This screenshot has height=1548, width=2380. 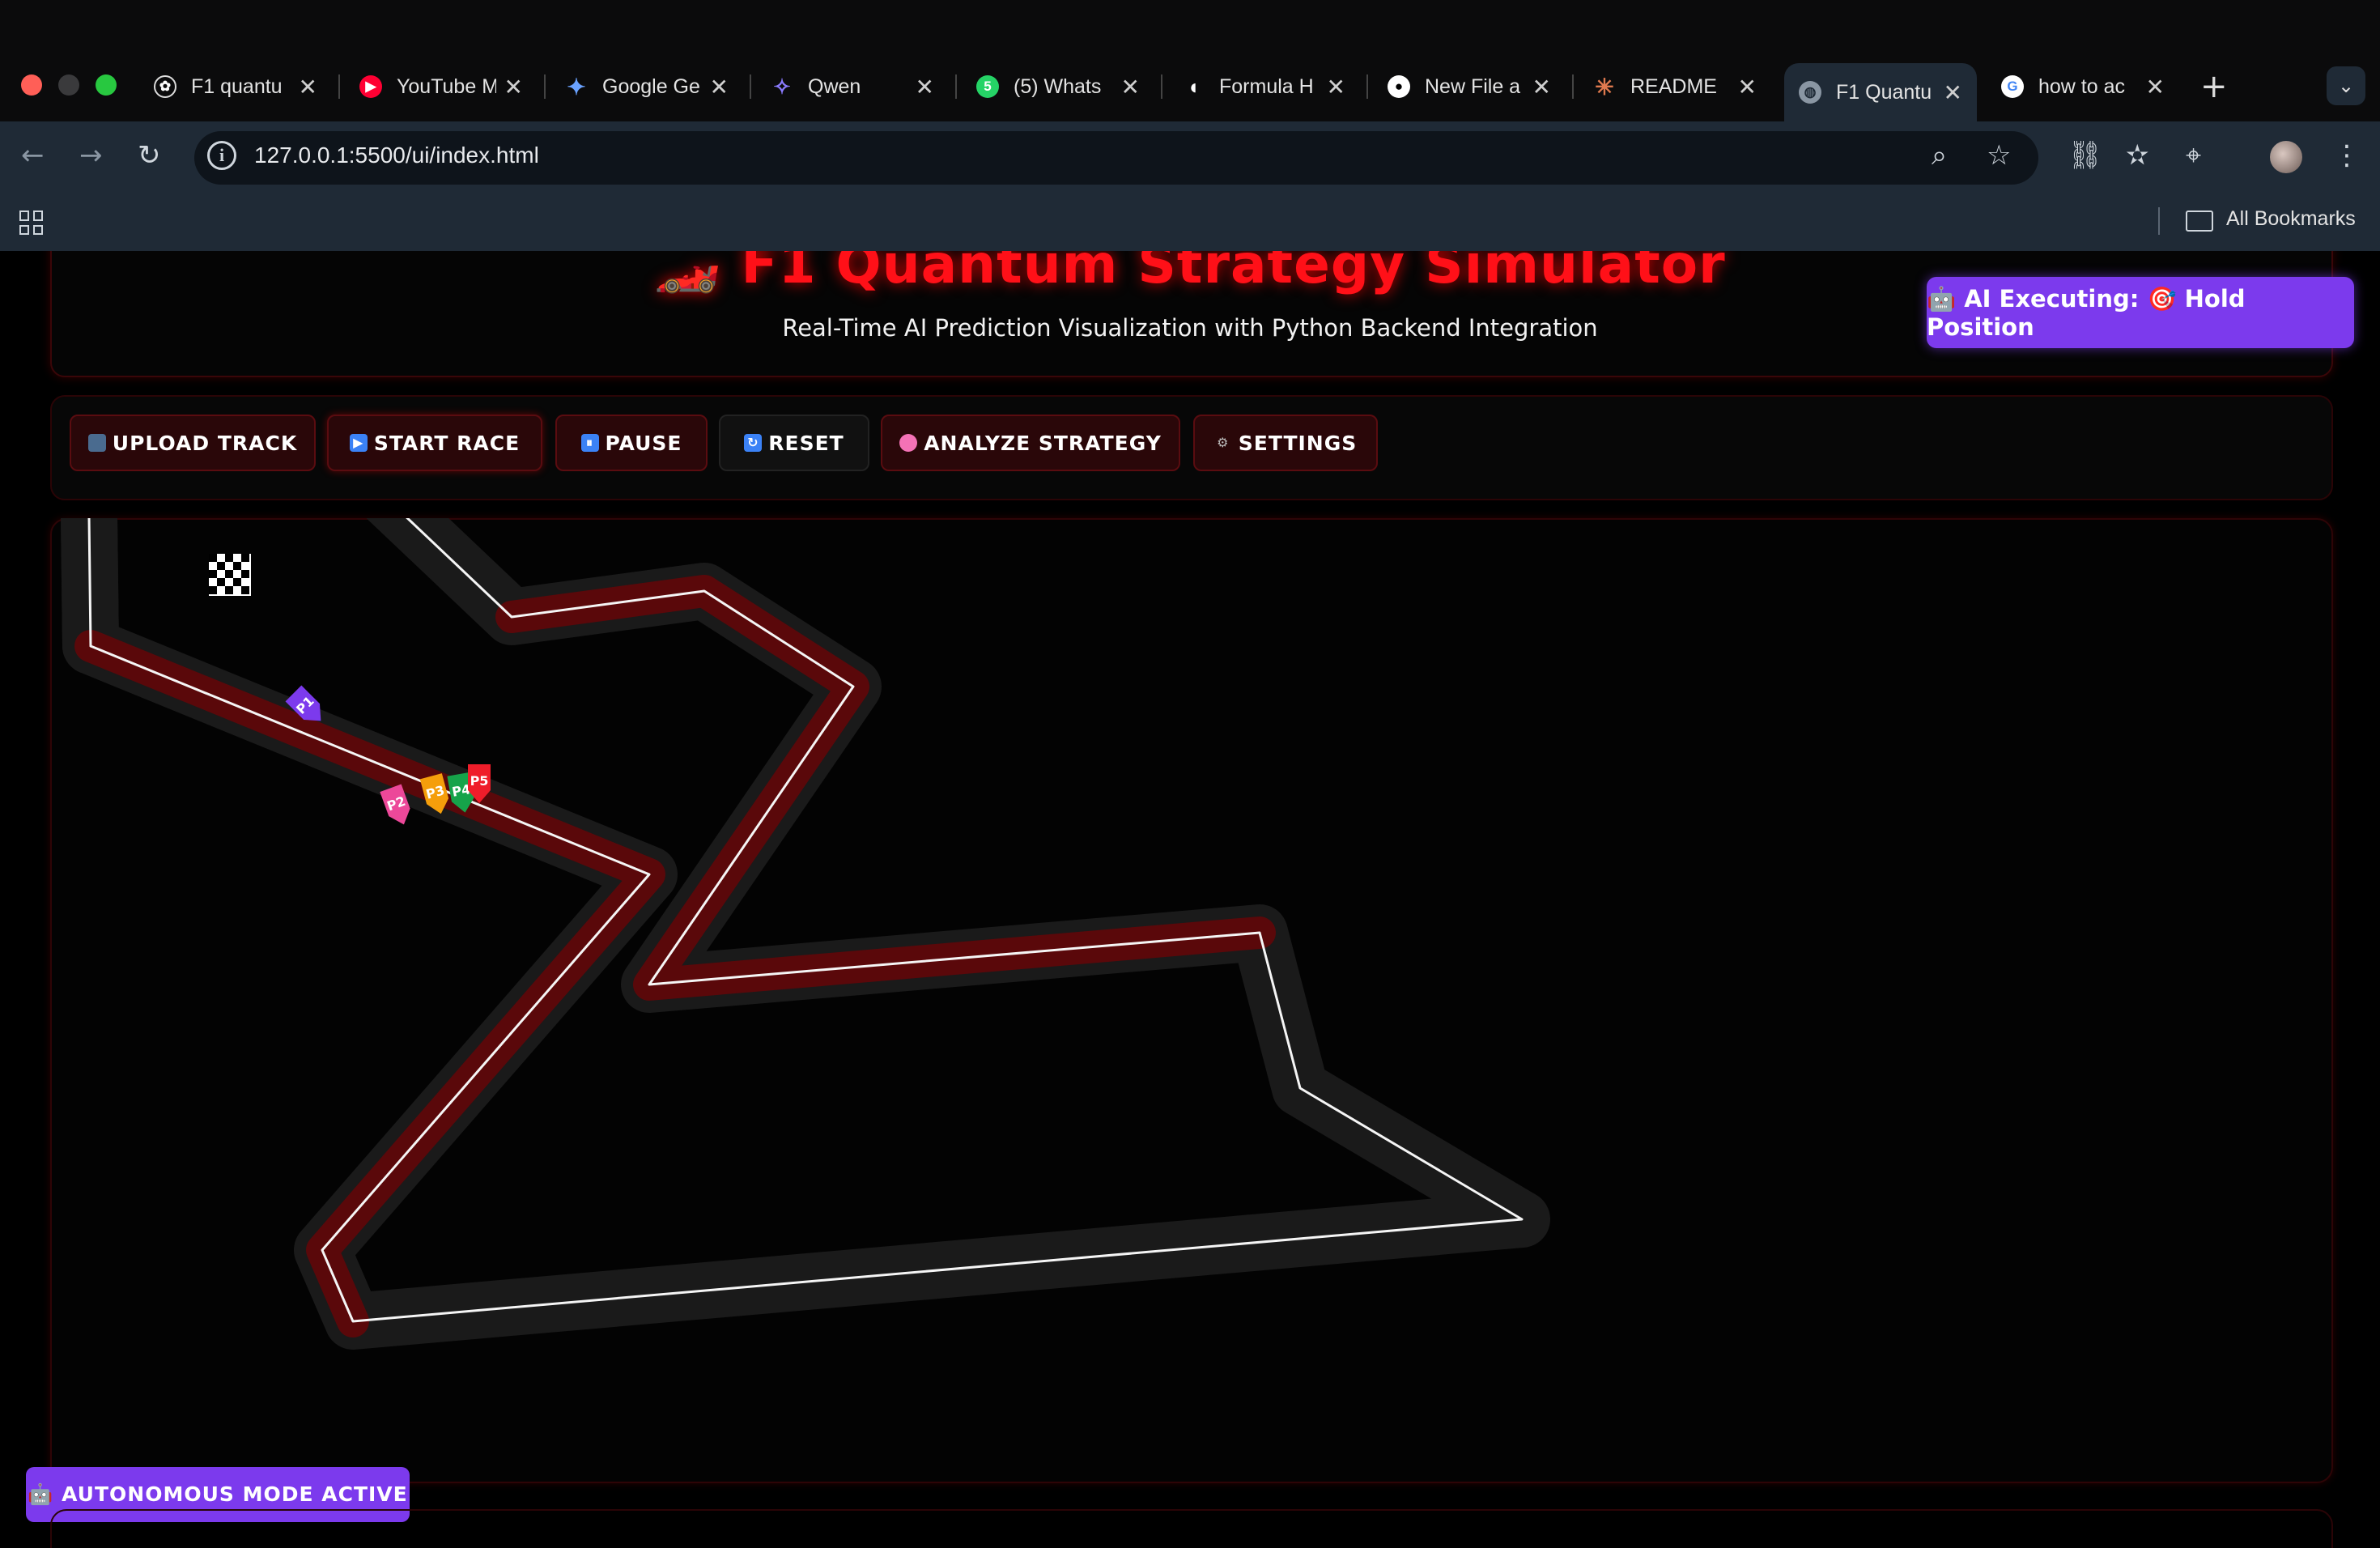 I want to click on zoom-icon: ⌕, so click(x=1940, y=156).